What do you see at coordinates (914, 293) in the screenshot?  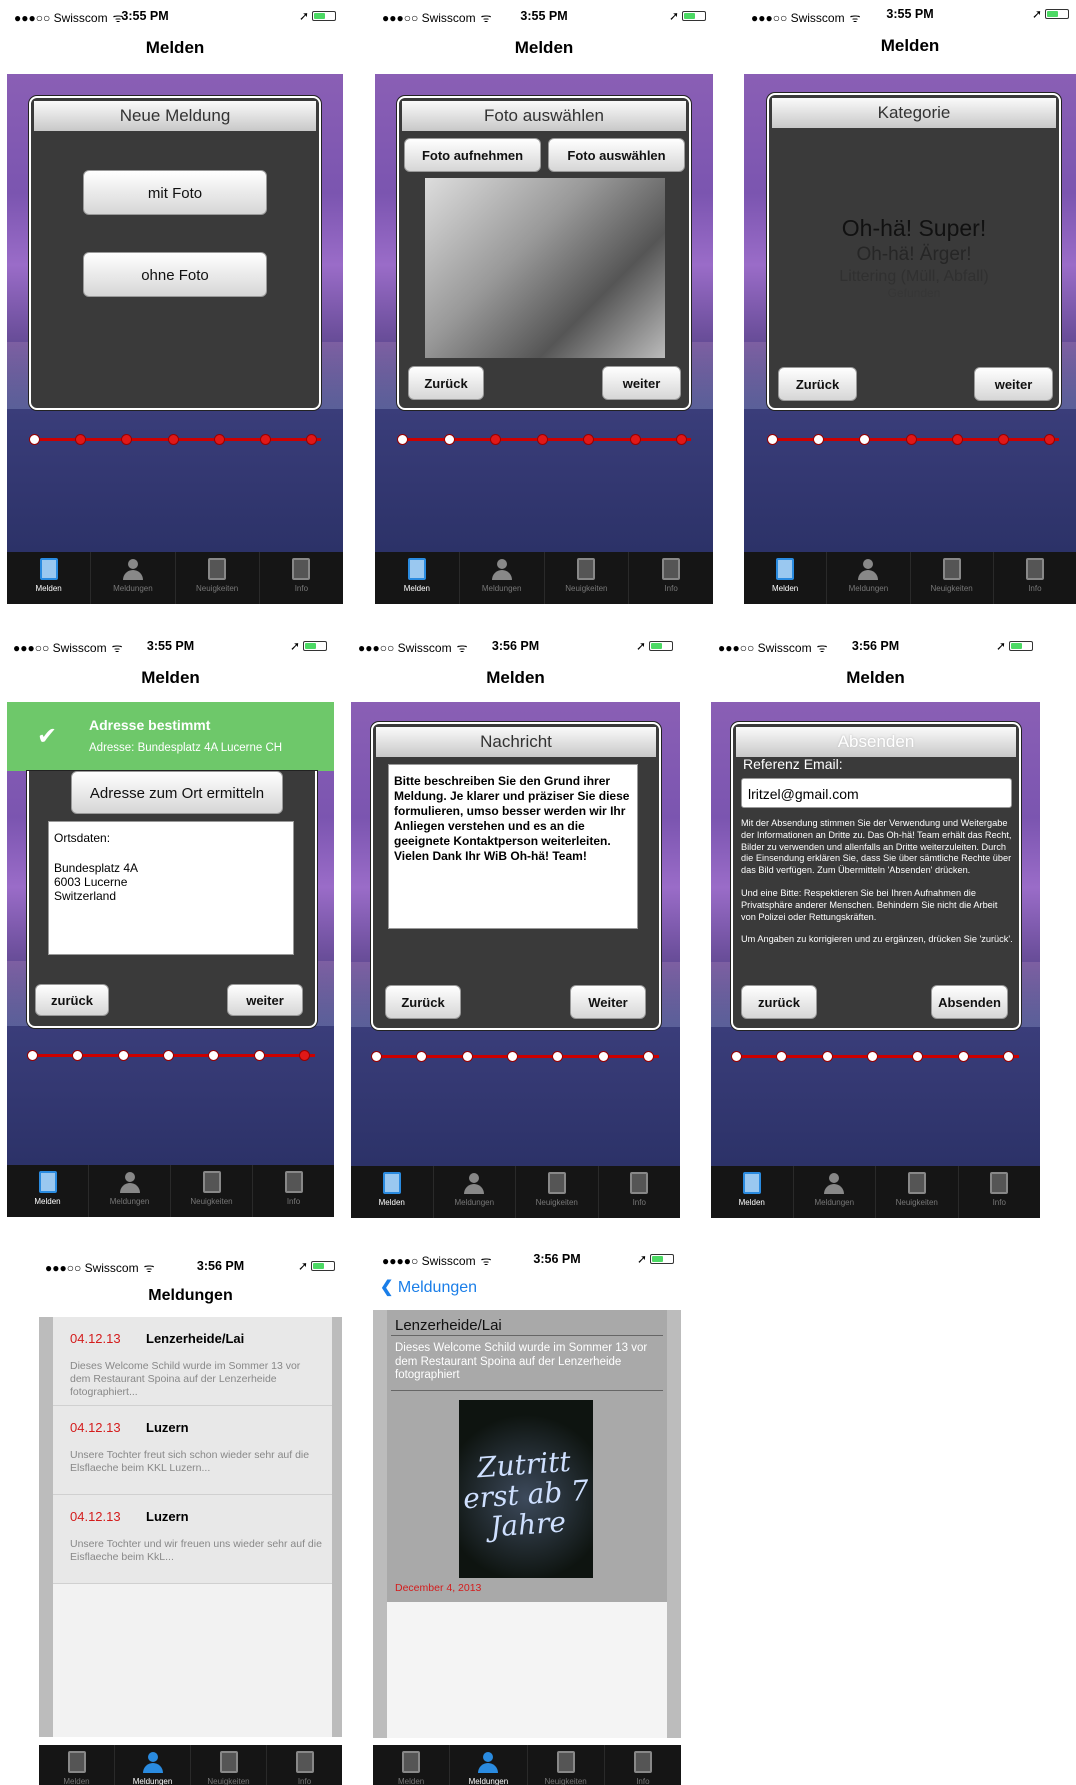 I see `category-option: Gefunden` at bounding box center [914, 293].